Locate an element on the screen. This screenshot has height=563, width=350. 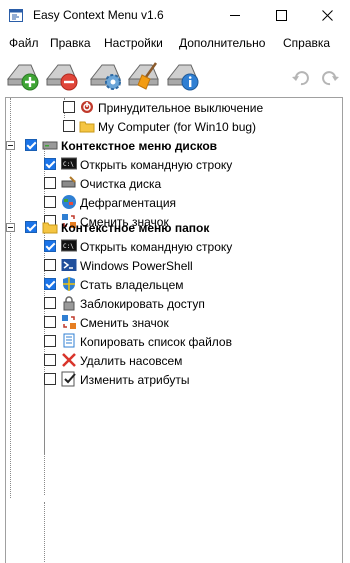
cleaner-icon is located at coordinates (143, 76).